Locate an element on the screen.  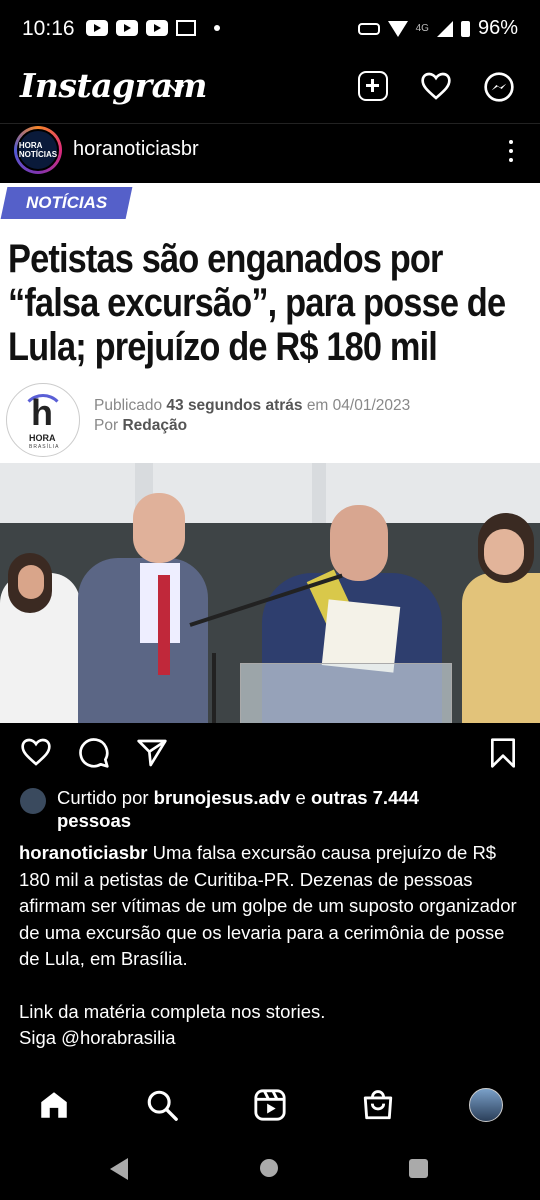
headline-line: Lula; prejuízo de R$ 180 mil is located at coordinates (223, 347).